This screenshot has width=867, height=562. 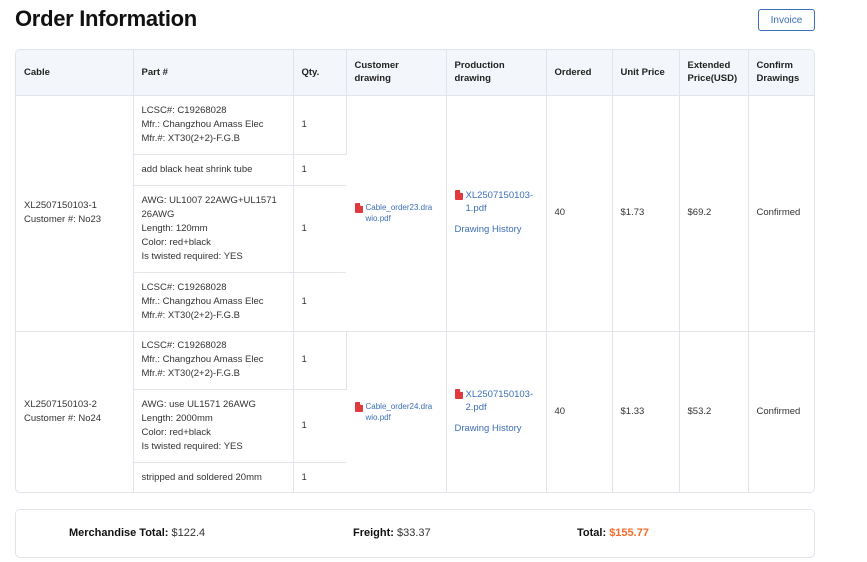 What do you see at coordinates (373, 533) in the screenshot?
I see `freight-label: Freight:` at bounding box center [373, 533].